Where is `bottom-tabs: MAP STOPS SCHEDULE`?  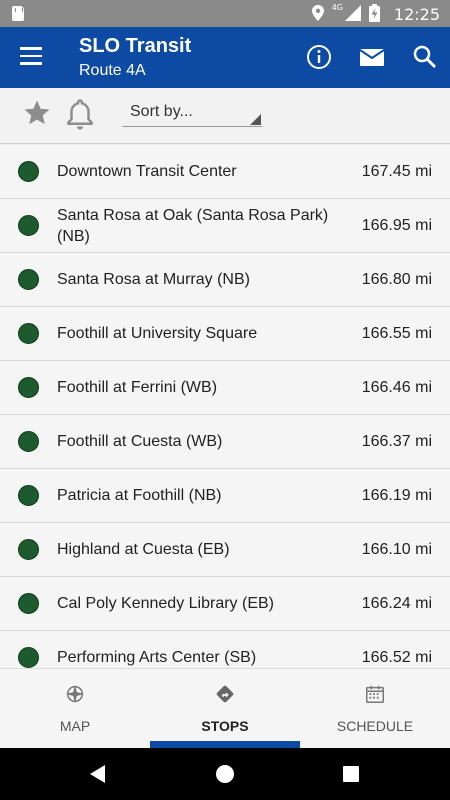
bottom-tabs: MAP STOPS SCHEDULE is located at coordinates (225, 708).